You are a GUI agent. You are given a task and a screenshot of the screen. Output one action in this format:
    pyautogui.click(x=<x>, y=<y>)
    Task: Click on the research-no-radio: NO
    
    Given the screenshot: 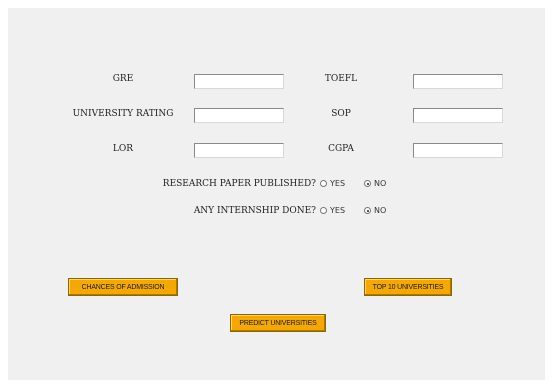 What is the action you would take?
    pyautogui.click(x=375, y=183)
    